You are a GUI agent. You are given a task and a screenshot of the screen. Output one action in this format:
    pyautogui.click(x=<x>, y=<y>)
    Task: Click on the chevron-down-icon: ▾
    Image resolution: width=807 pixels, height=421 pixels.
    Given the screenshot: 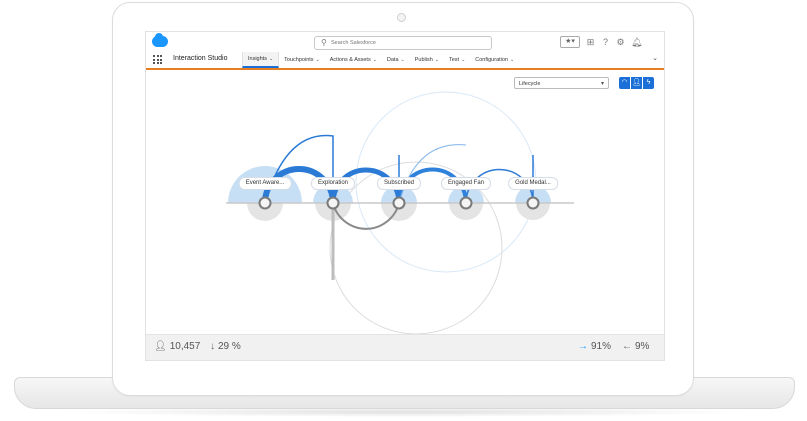 What is the action you would take?
    pyautogui.click(x=602, y=84)
    